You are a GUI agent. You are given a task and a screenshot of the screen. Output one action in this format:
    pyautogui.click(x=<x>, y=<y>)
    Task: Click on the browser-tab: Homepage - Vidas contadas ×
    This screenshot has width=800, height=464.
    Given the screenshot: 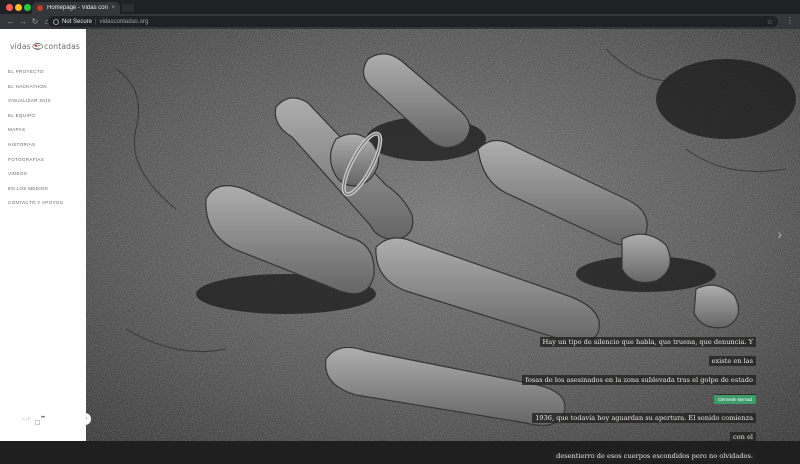 What is the action you would take?
    pyautogui.click(x=76, y=8)
    